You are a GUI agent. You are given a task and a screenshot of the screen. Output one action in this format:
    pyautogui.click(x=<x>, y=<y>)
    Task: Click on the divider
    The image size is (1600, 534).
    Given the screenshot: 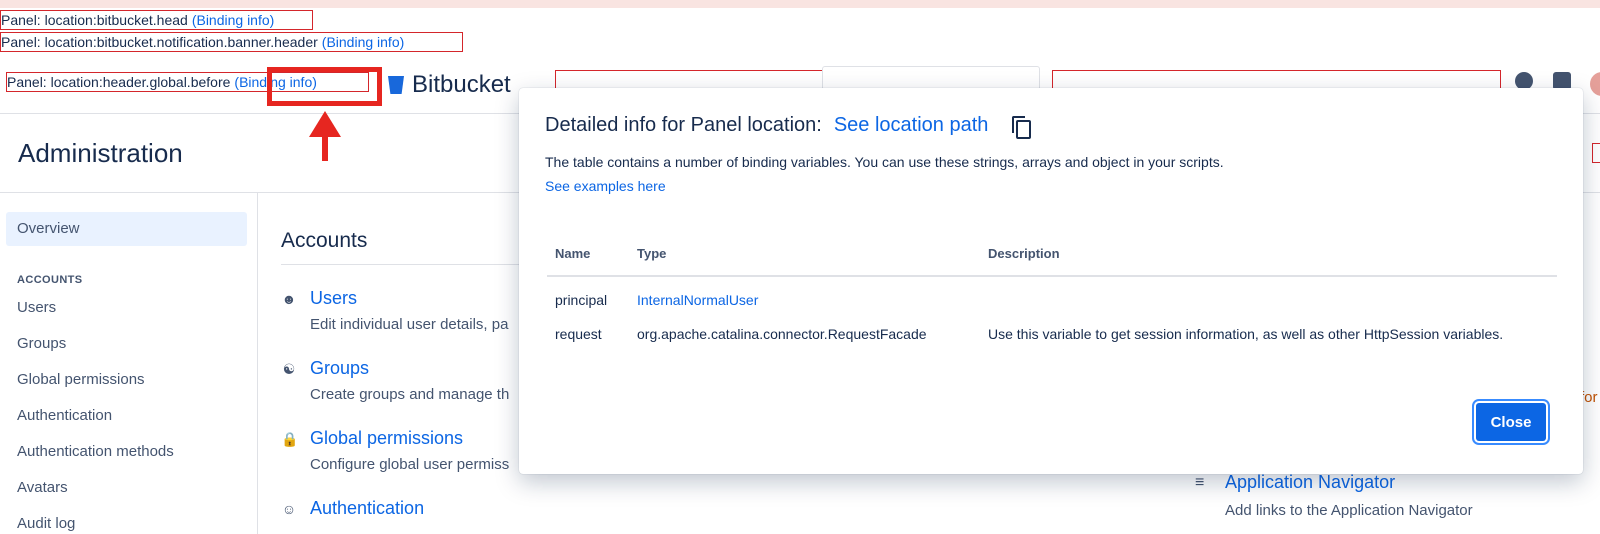 What is the action you would take?
    pyautogui.click(x=401, y=264)
    